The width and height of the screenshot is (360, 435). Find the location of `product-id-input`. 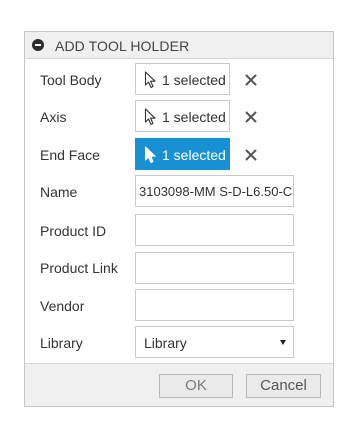

product-id-input is located at coordinates (214, 230).